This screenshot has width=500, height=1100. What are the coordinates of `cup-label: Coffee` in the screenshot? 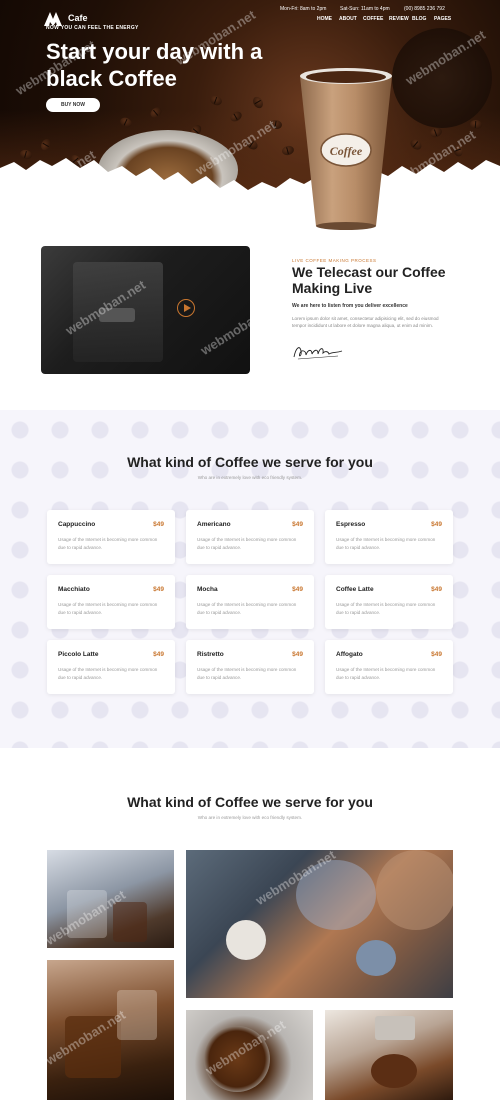 It's located at (346, 151).